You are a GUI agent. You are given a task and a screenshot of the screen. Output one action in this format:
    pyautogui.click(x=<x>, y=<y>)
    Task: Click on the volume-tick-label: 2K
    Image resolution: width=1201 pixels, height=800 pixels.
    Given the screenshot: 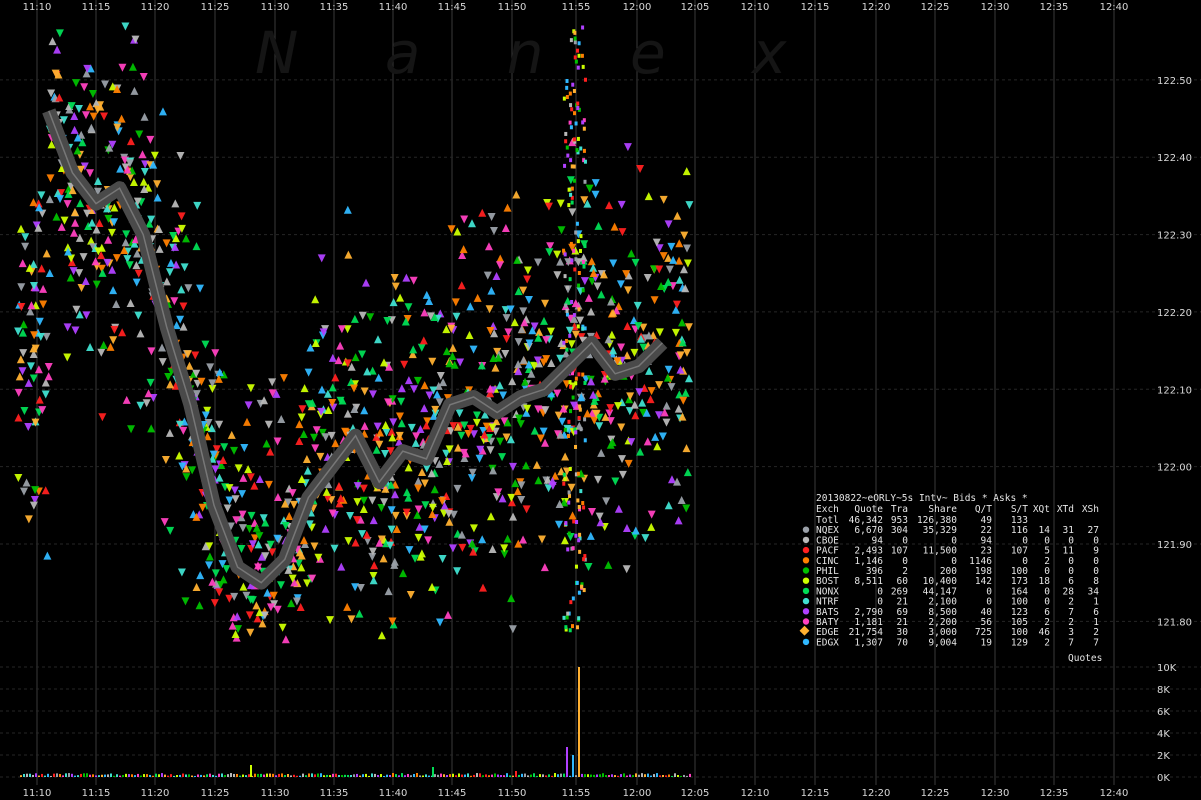 What is the action you would take?
    pyautogui.click(x=1163, y=756)
    